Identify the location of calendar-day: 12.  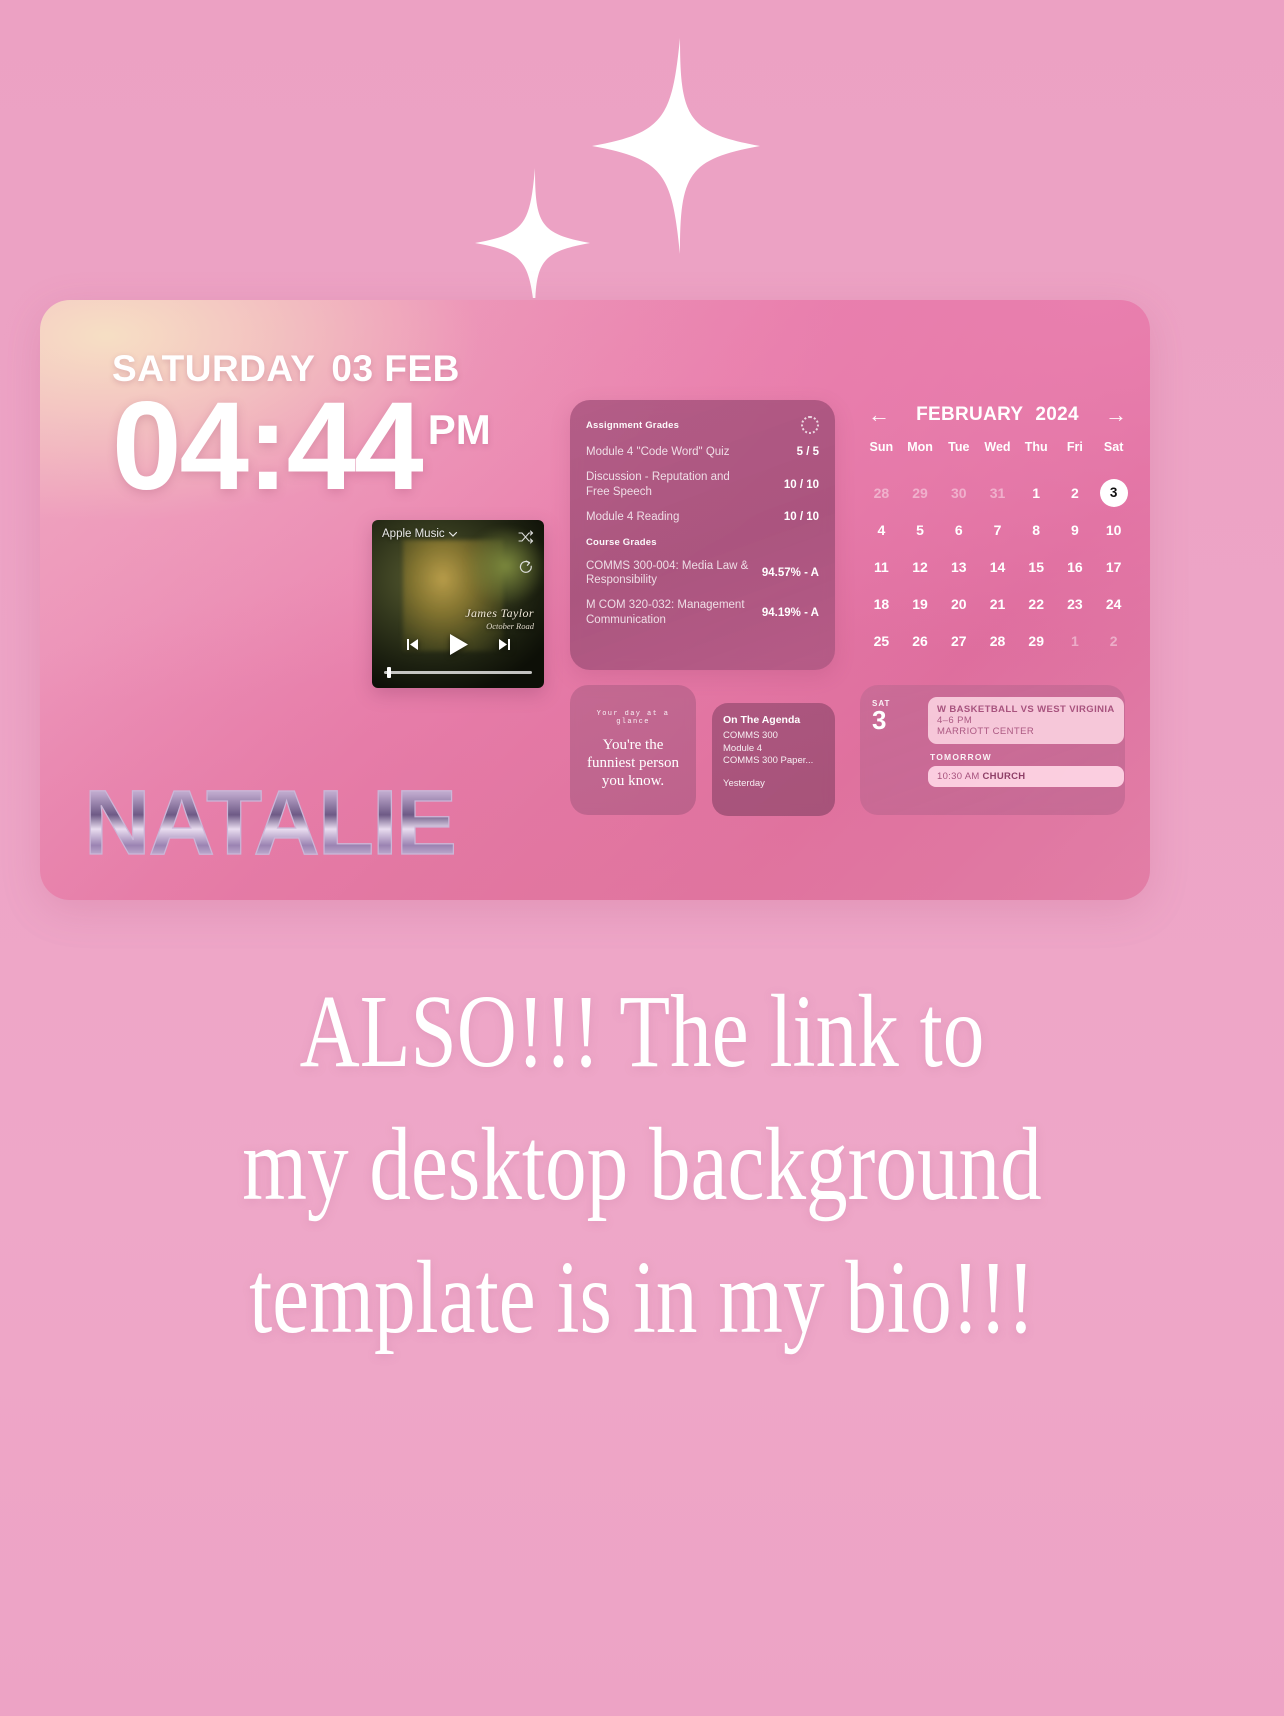
(920, 566).